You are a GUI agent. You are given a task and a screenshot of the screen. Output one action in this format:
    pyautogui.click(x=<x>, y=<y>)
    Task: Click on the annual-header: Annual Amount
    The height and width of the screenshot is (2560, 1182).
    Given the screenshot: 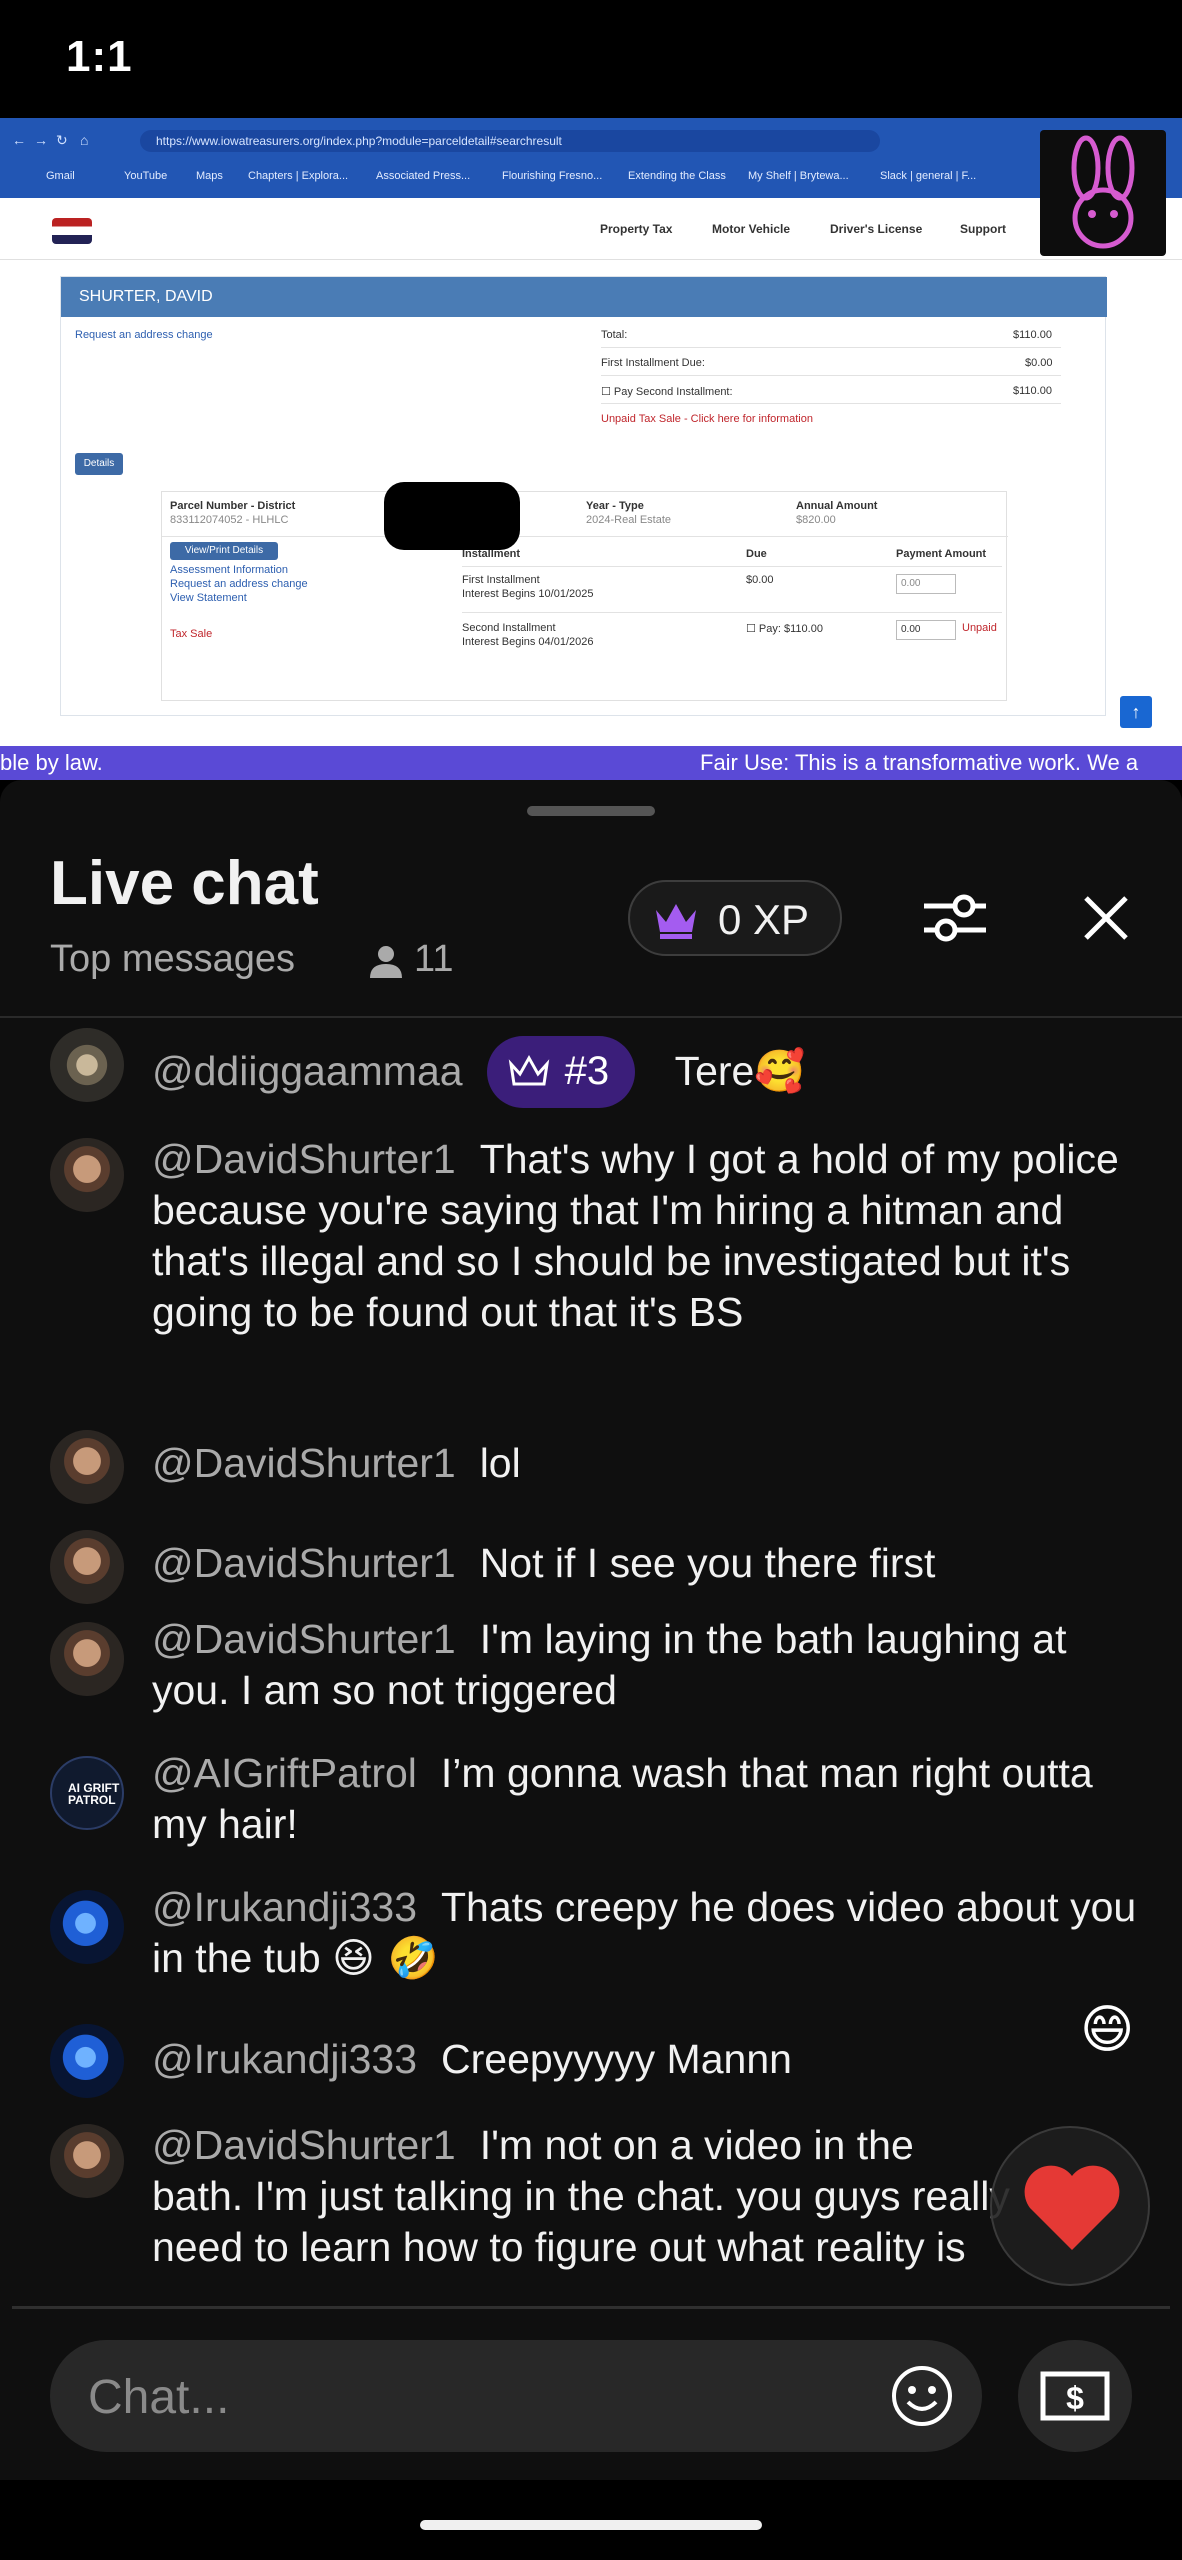 What is the action you would take?
    pyautogui.click(x=837, y=506)
    